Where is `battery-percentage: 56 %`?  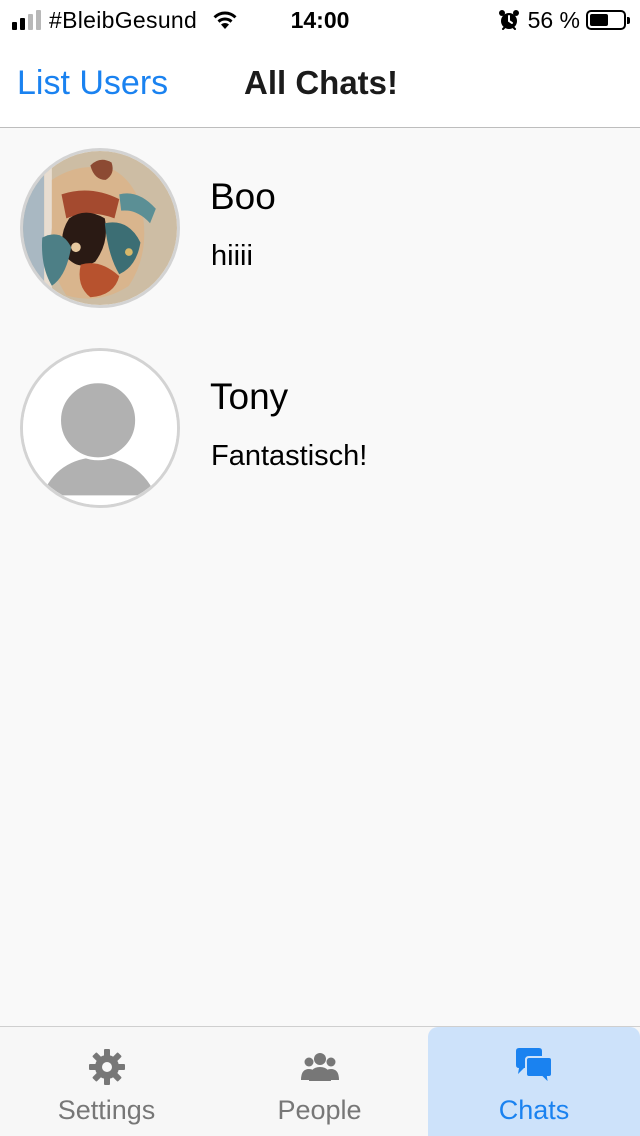
battery-percentage: 56 % is located at coordinates (553, 19).